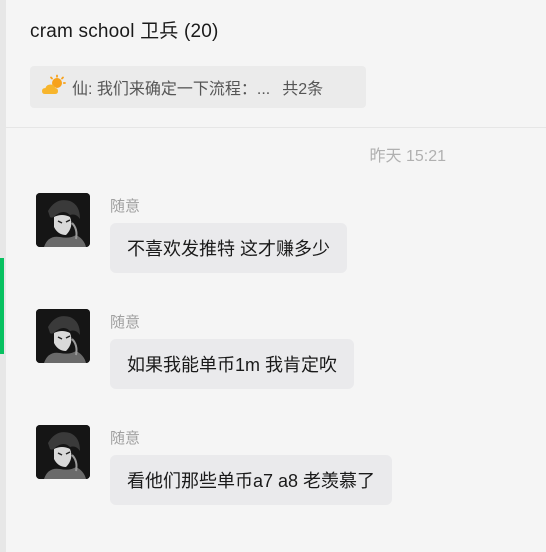 The height and width of the screenshot is (552, 546). I want to click on pinned-count: 共2条, so click(303, 89).